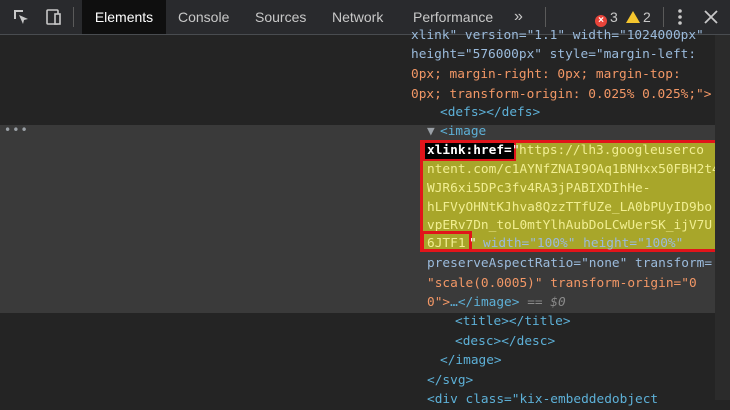 The width and height of the screenshot is (730, 410). Describe the element at coordinates (554, 54) in the screenshot. I see `code-line: height="576000px" style="margin-left:` at that location.